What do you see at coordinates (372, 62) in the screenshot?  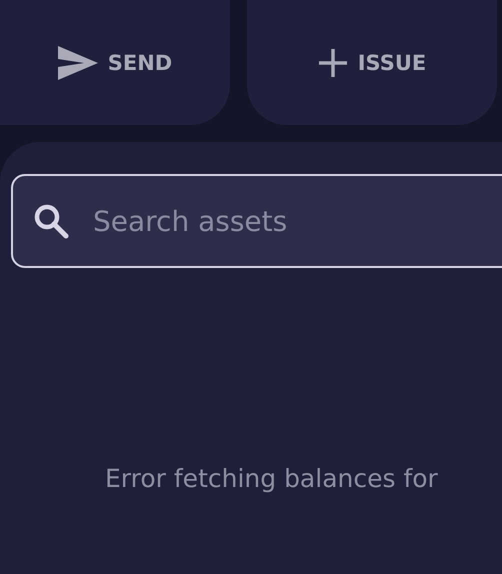 I see `issue-button: ISSUE` at bounding box center [372, 62].